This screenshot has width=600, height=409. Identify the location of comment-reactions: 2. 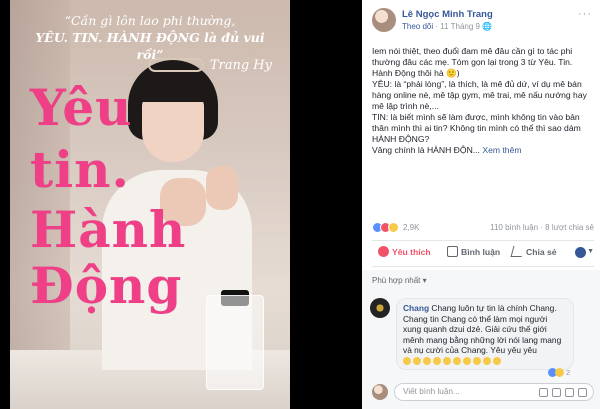
(559, 372).